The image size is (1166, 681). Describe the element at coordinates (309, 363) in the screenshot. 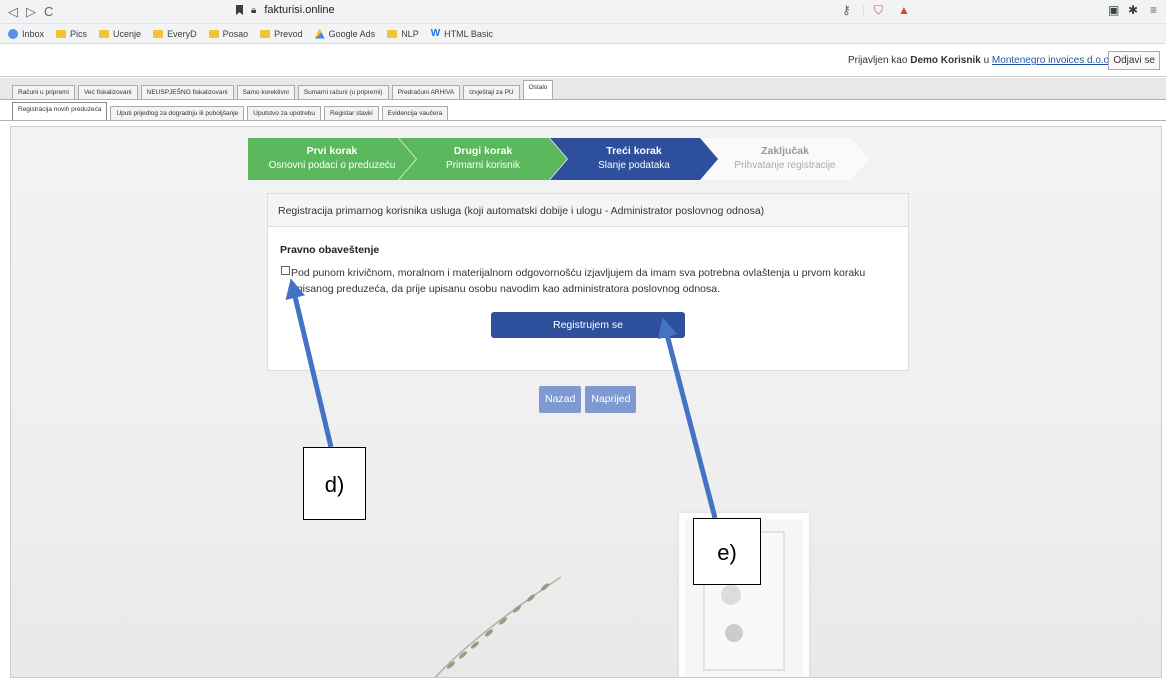

I see `arrow-d` at that location.